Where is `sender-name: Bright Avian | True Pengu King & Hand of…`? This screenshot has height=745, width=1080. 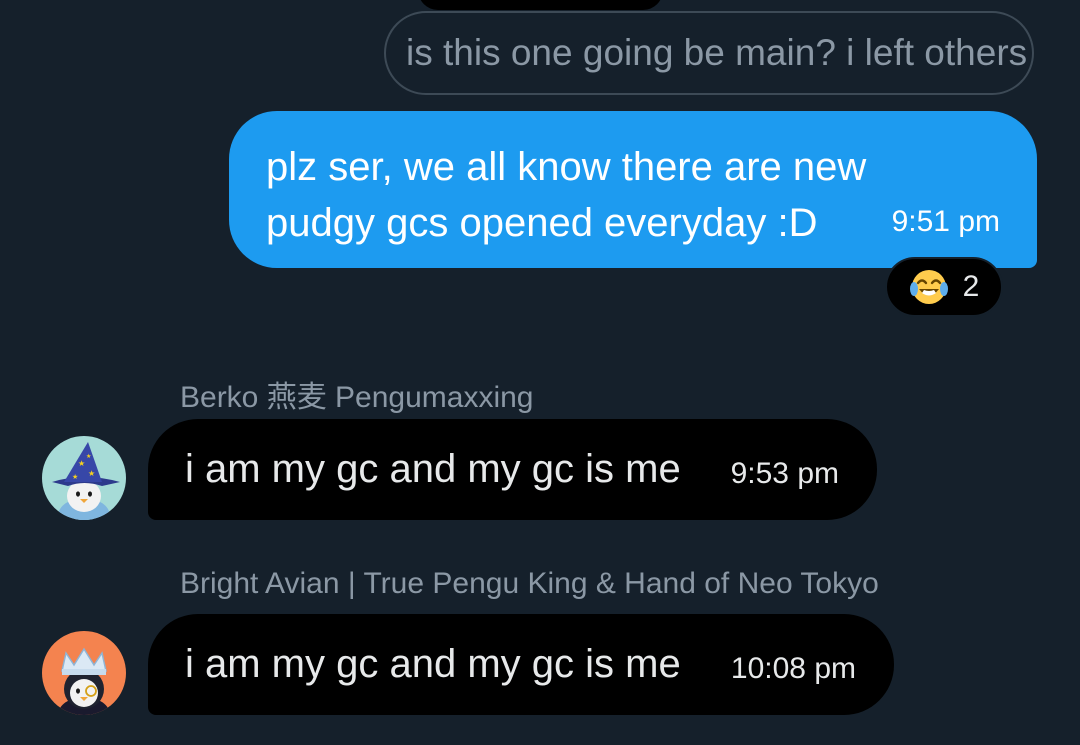
sender-name: Bright Avian | True Pengu King & Hand of… is located at coordinates (529, 584).